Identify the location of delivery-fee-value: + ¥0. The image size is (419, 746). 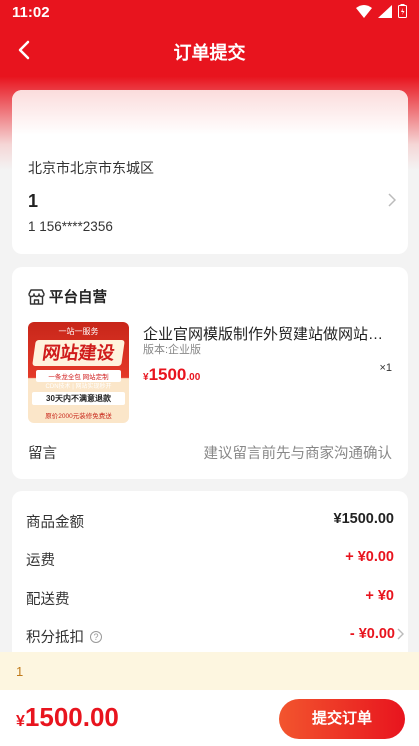
(379, 596).